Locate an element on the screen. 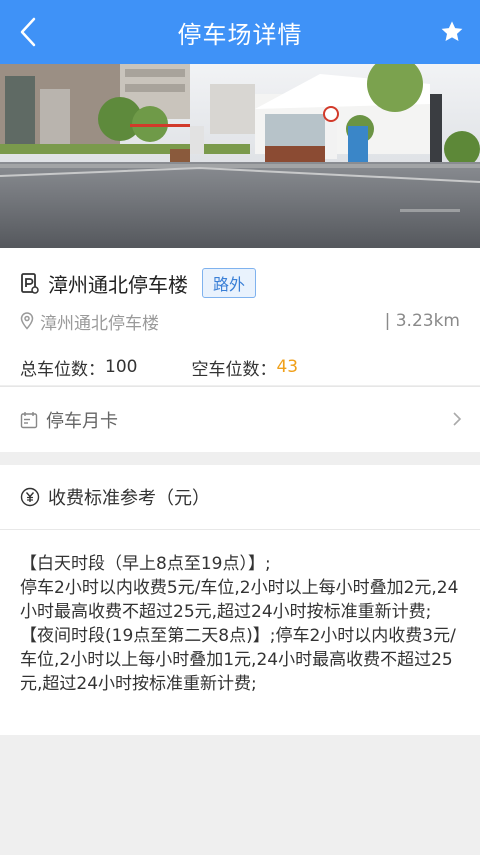  lot-name-row: 漳州通北停车楼 路外 is located at coordinates (138, 283).